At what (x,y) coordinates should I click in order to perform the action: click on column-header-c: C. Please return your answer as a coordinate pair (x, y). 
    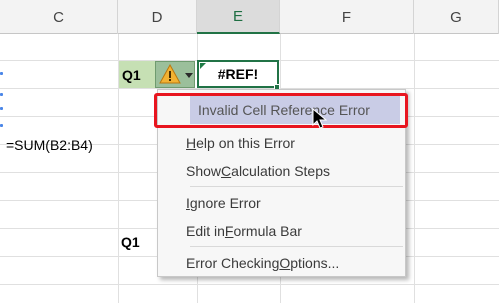
    Looking at the image, I should click on (59, 17).